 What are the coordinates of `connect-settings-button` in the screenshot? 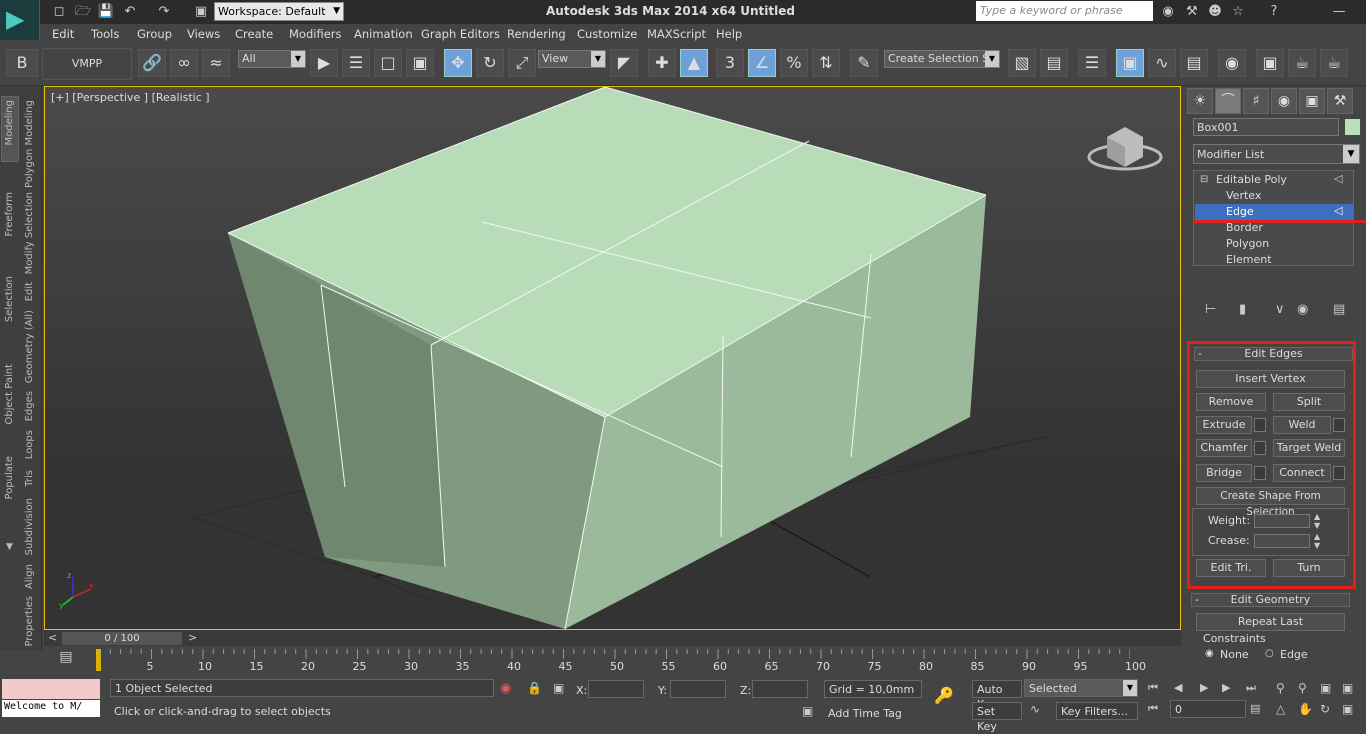 It's located at (1339, 473).